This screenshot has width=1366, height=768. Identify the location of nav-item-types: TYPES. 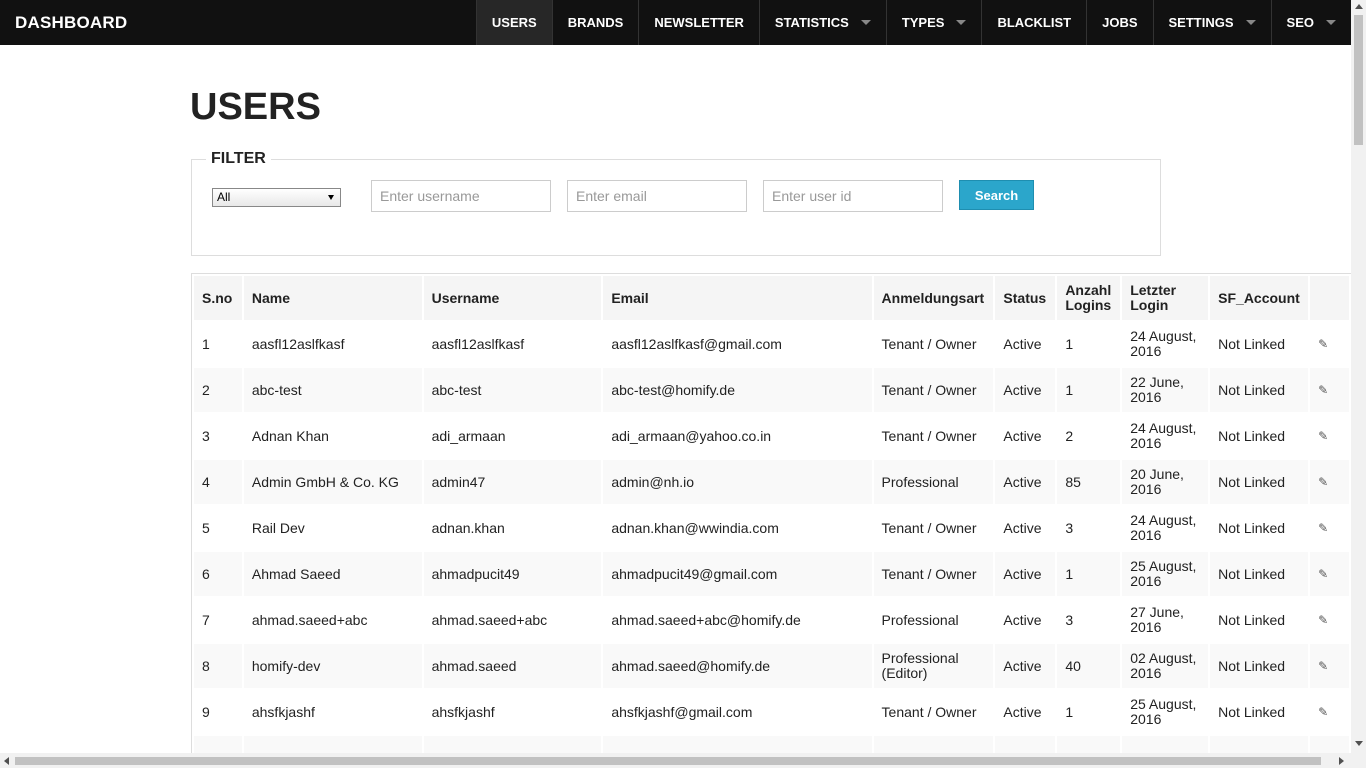
(933, 22).